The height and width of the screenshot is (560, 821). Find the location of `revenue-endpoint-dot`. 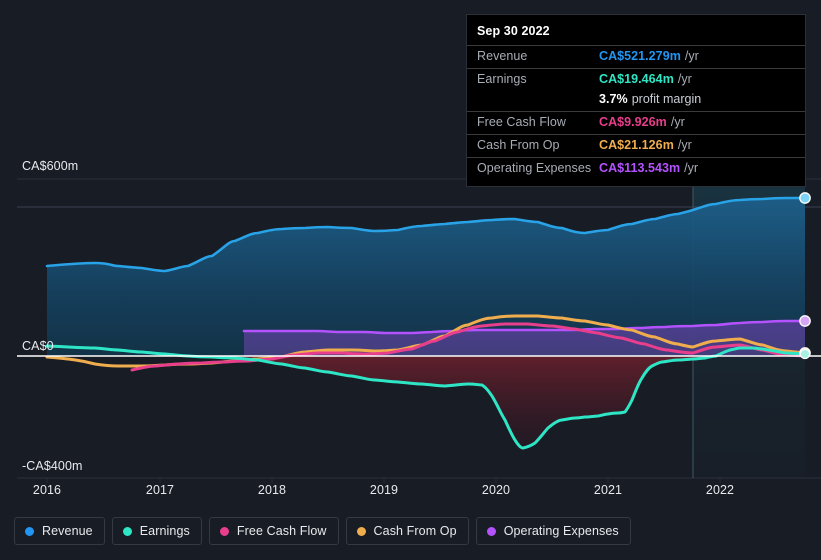

revenue-endpoint-dot is located at coordinates (805, 198).